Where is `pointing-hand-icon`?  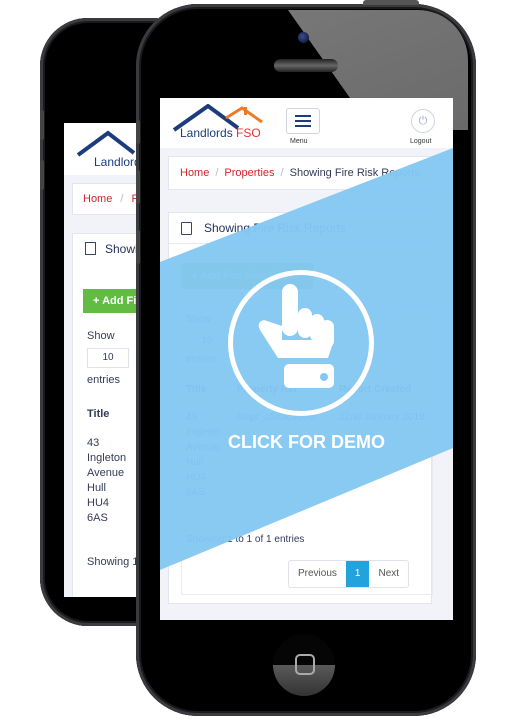
pointing-hand-icon is located at coordinates (296, 336).